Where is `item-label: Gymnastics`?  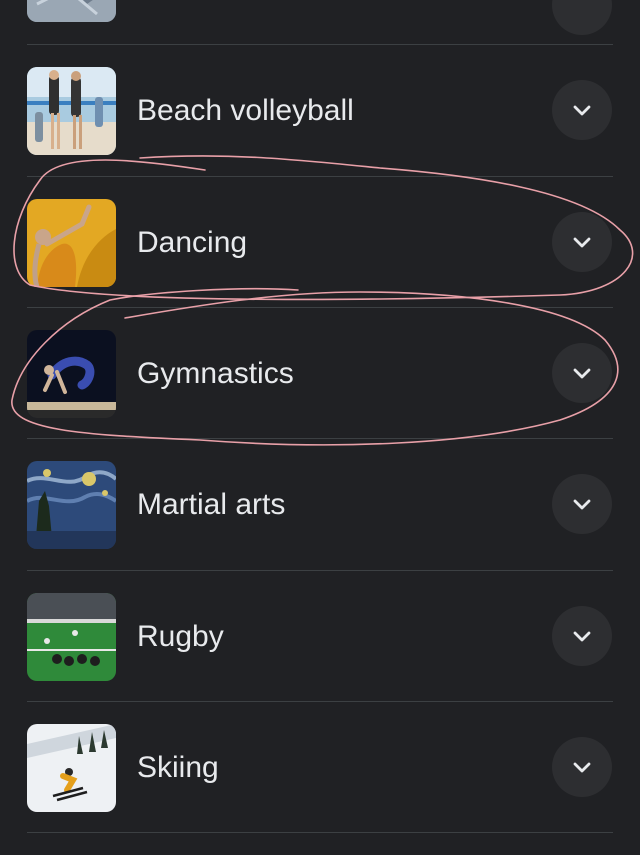
item-label: Gymnastics is located at coordinates (215, 373).